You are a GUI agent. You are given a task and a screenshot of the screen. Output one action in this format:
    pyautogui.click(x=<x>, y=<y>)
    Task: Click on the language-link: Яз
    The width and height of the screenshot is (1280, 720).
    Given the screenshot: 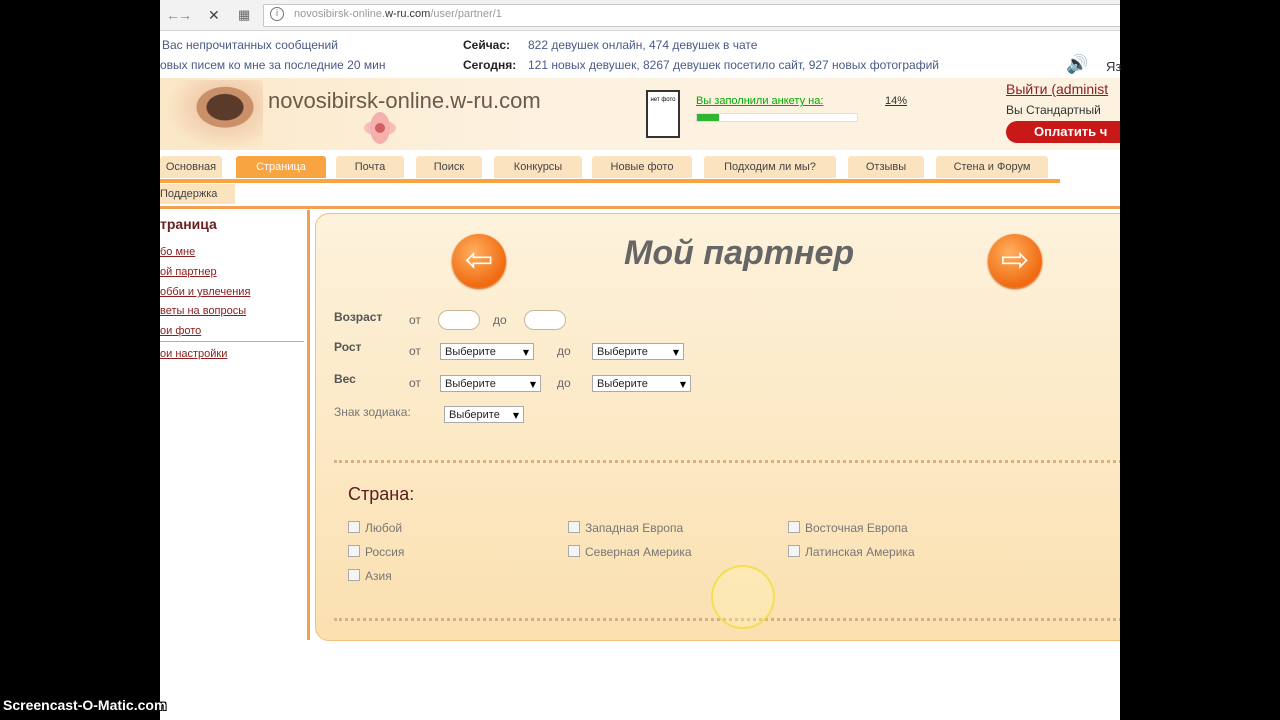 What is the action you would take?
    pyautogui.click(x=1113, y=66)
    